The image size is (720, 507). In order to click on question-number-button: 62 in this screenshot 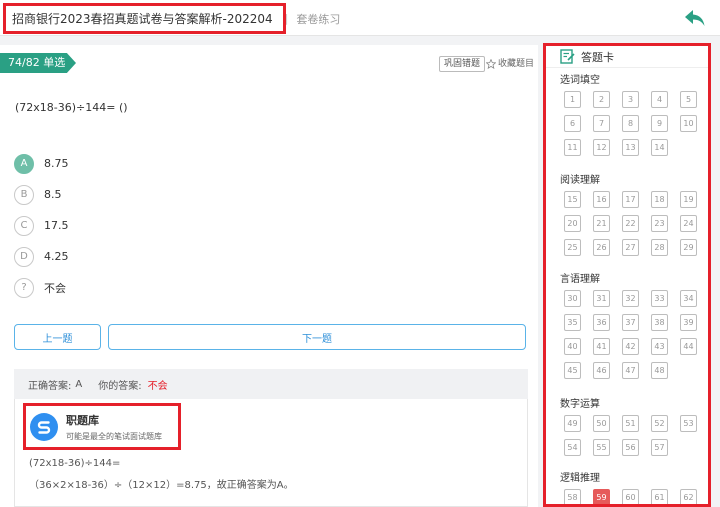, I will do `click(688, 496)`.